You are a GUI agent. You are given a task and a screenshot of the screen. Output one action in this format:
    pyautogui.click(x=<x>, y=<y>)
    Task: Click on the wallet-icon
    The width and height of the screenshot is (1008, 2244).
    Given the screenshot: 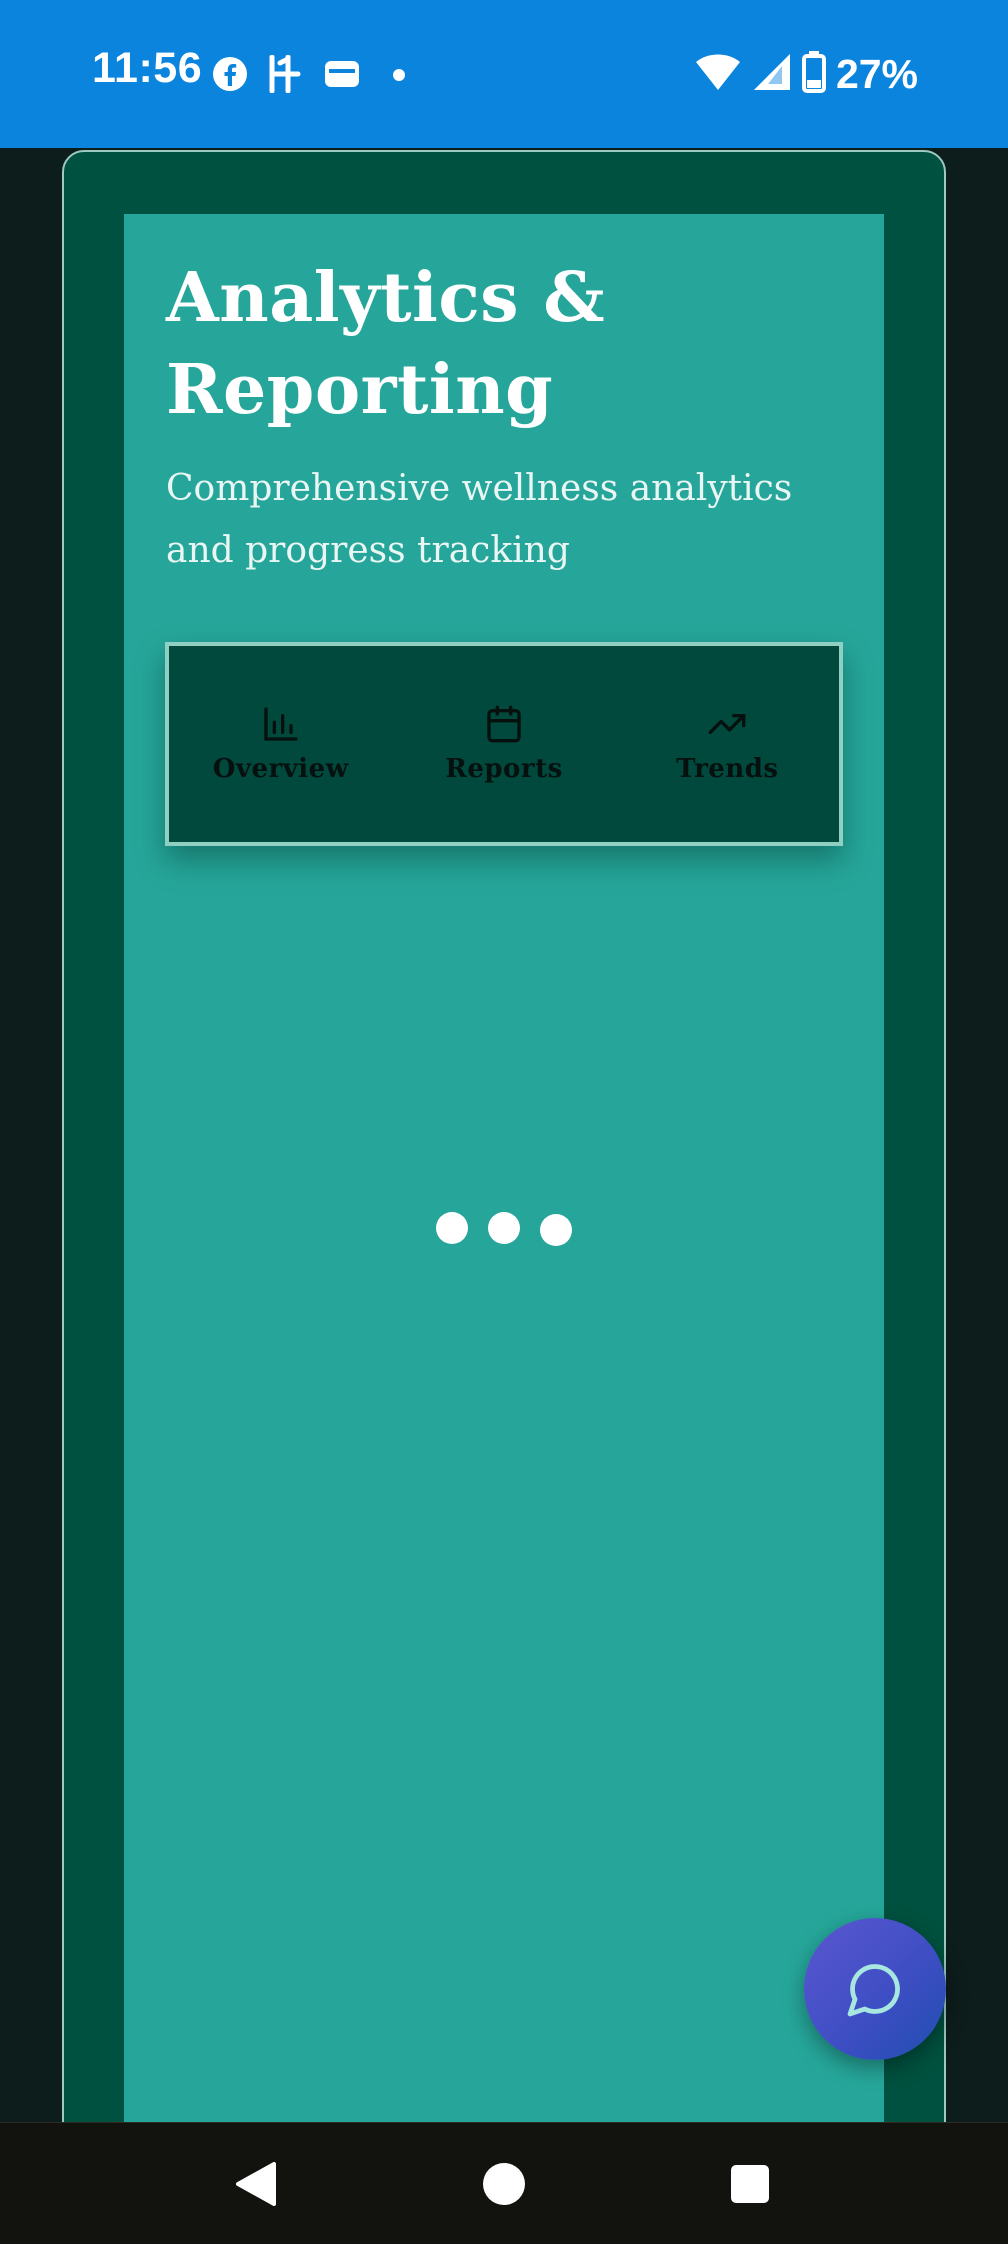 What is the action you would take?
    pyautogui.click(x=342, y=76)
    